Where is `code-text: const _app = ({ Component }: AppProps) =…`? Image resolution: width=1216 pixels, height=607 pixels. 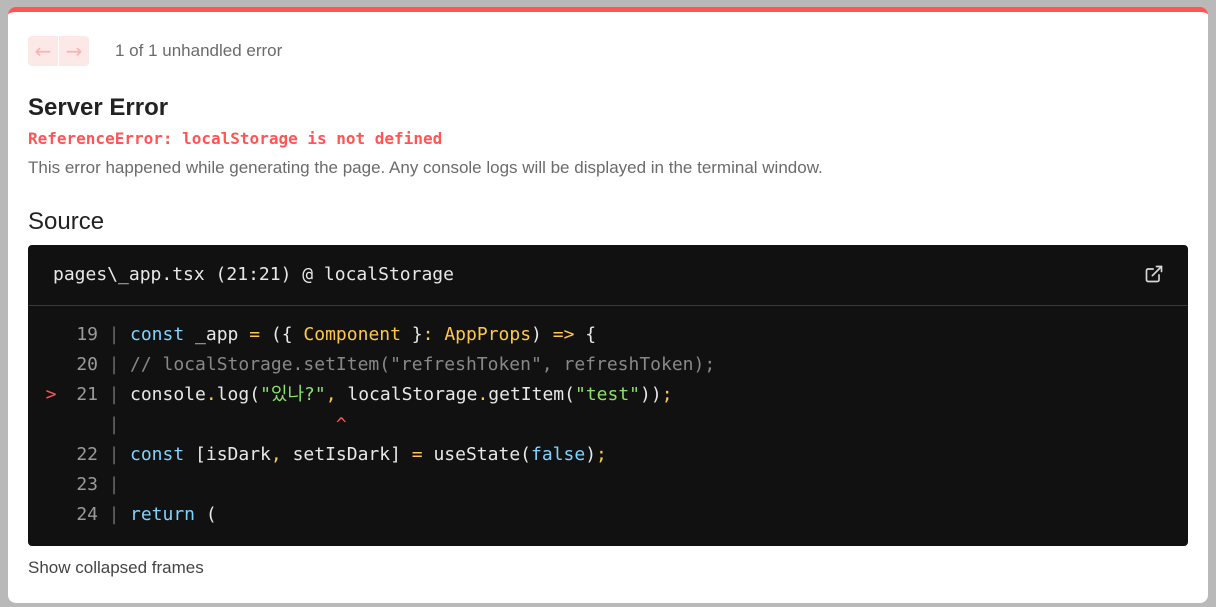 code-text: const _app = ({ Component }: AppProps) =… is located at coordinates (363, 334).